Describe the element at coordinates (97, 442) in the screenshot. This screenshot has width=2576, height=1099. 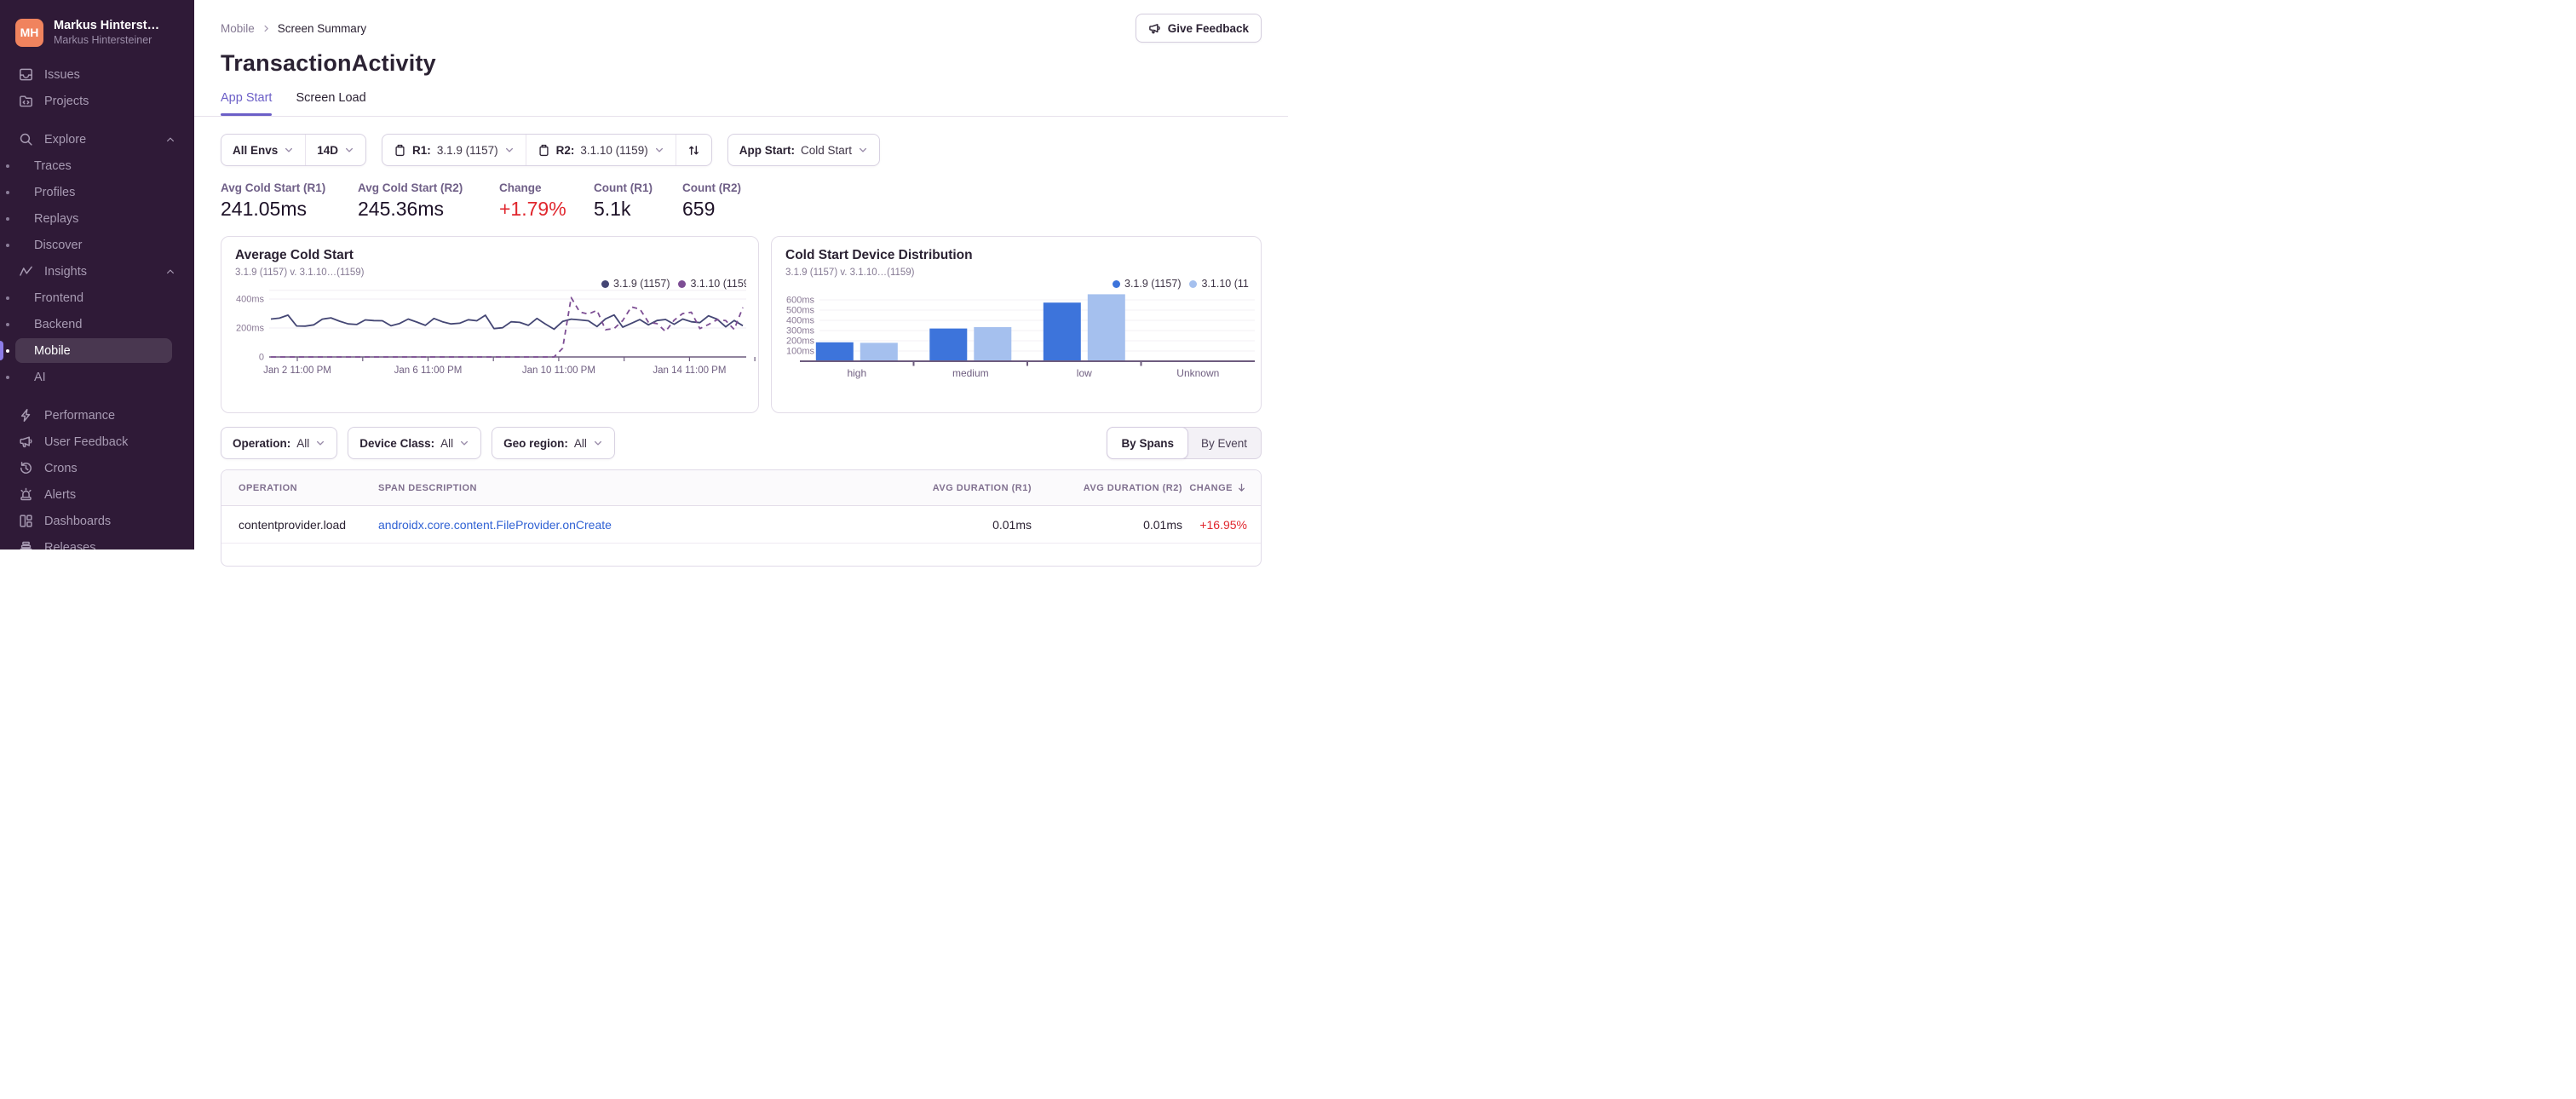
I see `sidebar-item-user-feedback: User Feedback` at that location.